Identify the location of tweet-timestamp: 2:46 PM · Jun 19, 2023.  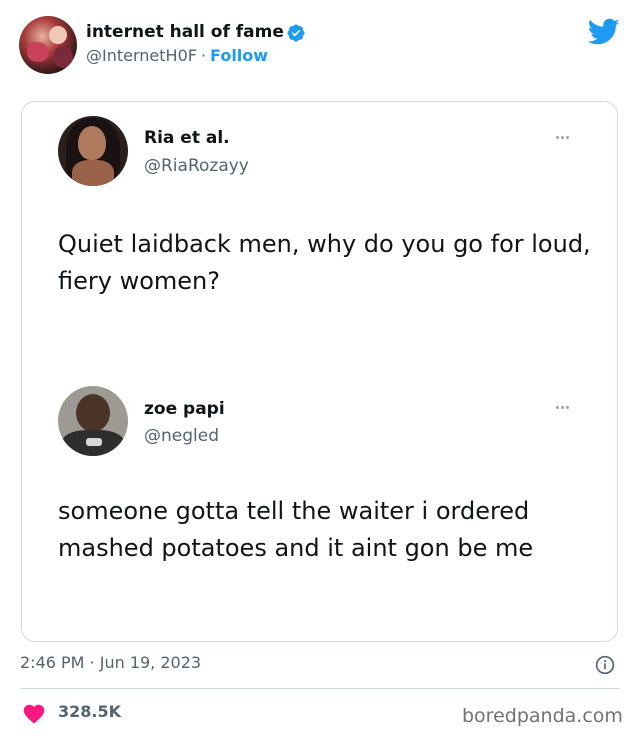
(110, 662).